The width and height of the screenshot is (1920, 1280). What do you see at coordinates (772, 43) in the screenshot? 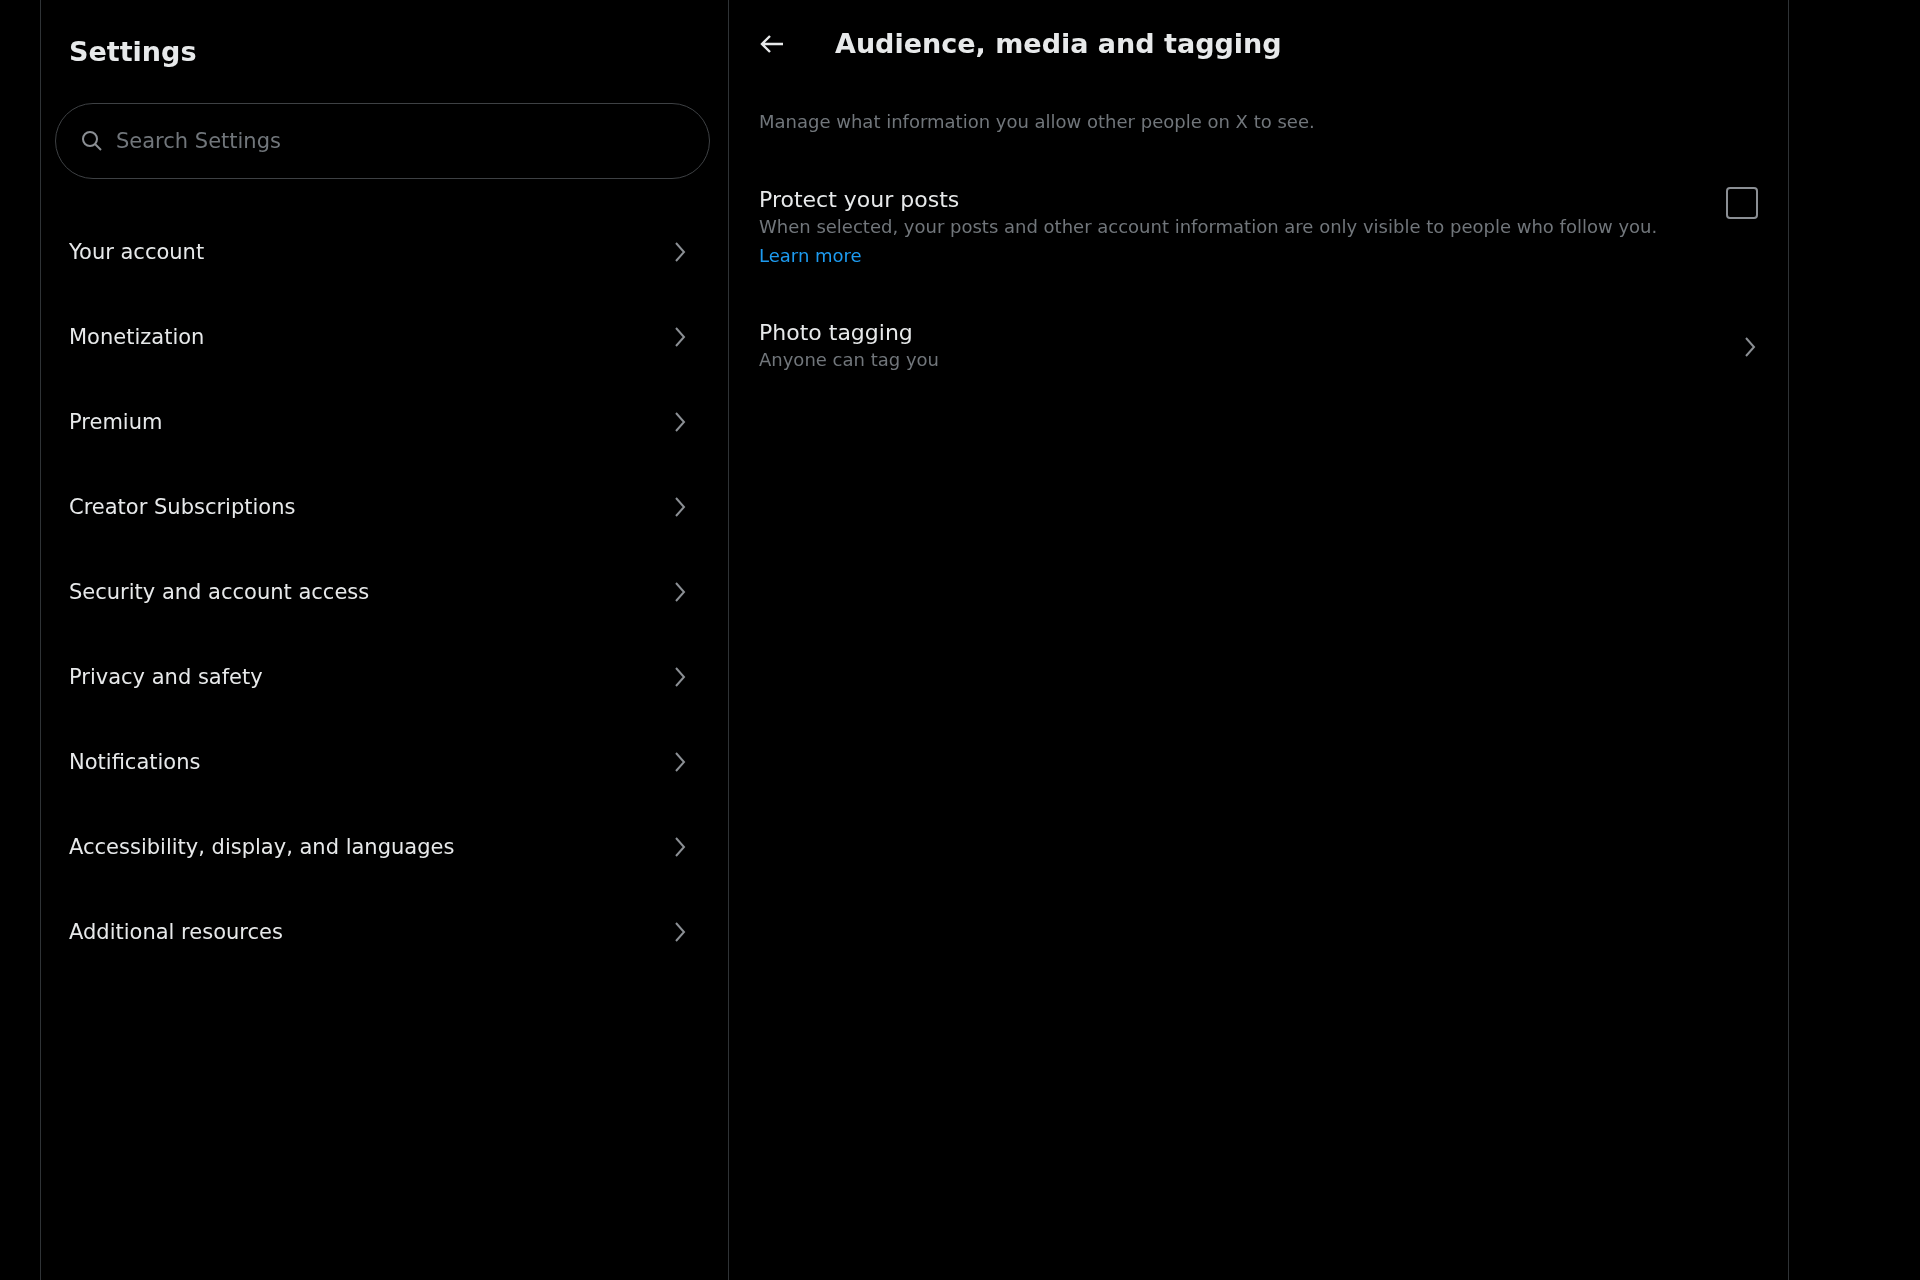
I see `back-arrow-icon` at bounding box center [772, 43].